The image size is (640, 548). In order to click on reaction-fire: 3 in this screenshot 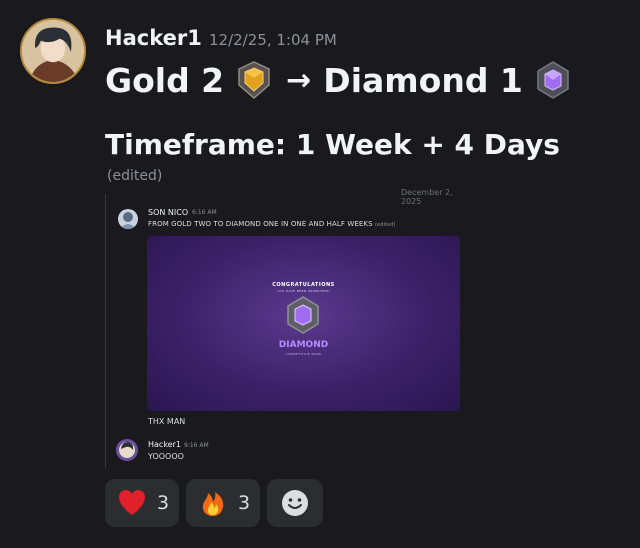, I will do `click(223, 503)`.